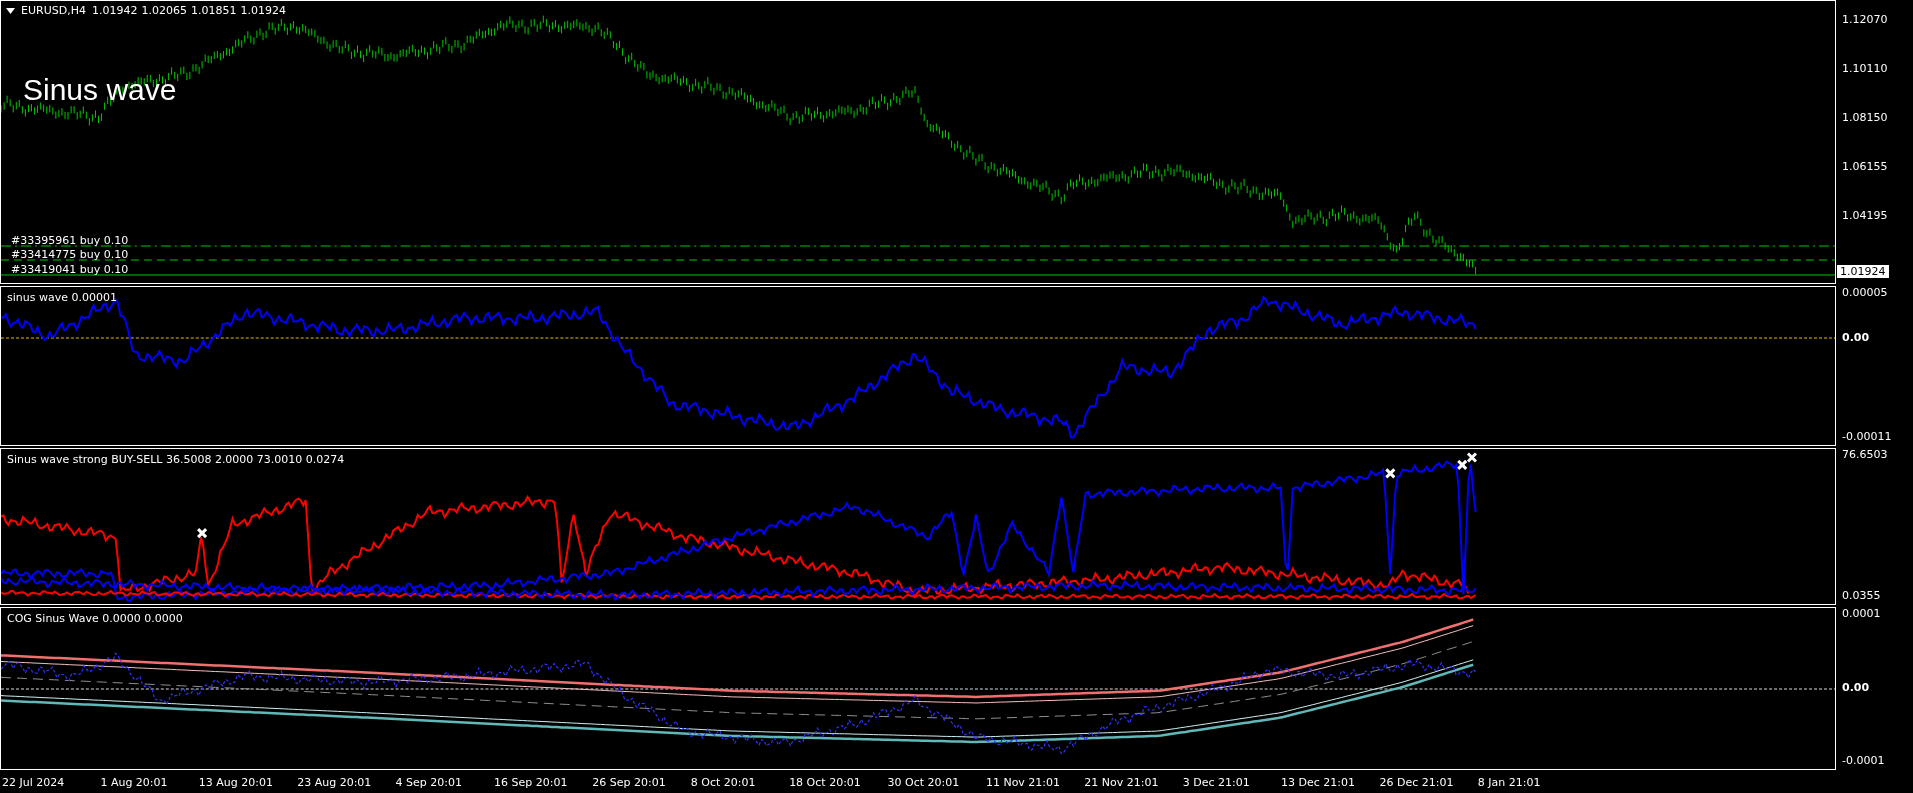 This screenshot has width=1913, height=793. What do you see at coordinates (70, 269) in the screenshot?
I see `order-label: #33419041 buy 0.10` at bounding box center [70, 269].